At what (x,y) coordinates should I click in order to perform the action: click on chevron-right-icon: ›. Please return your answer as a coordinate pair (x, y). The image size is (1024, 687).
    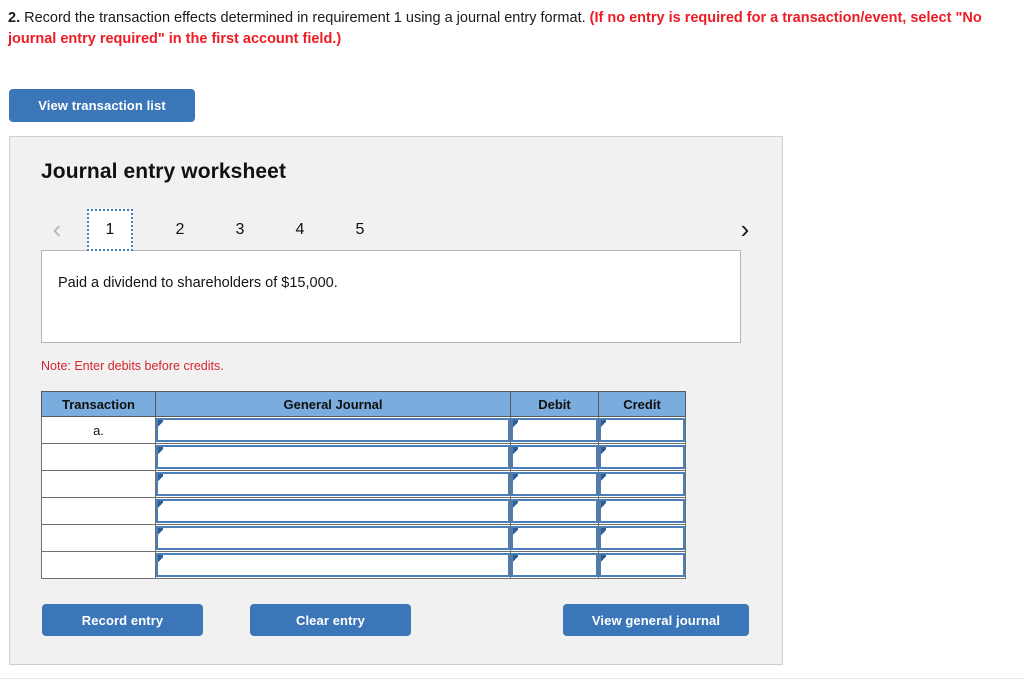
    Looking at the image, I should click on (745, 229).